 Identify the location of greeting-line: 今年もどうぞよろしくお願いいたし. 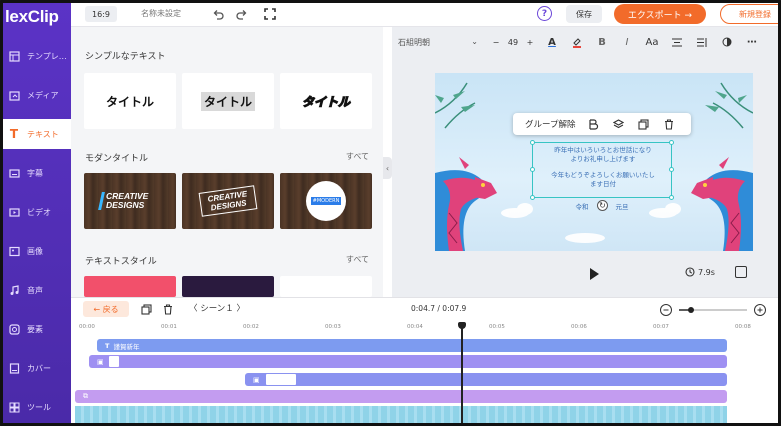
(603, 175).